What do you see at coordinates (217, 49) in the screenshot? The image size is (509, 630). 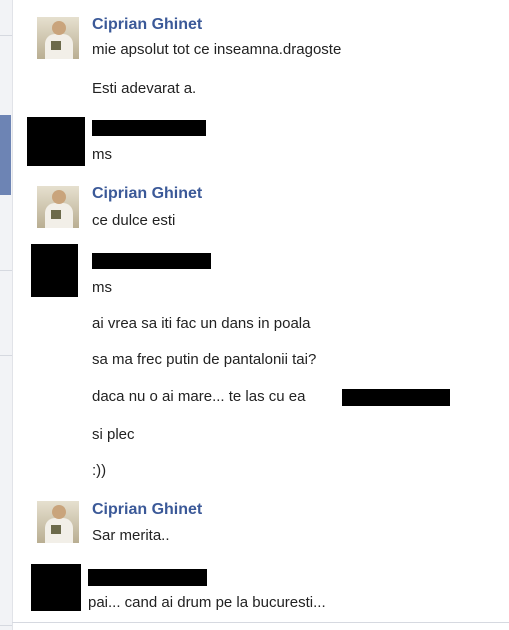 I see `message-text: mie apsolut tot ce inseamna.dragoste` at bounding box center [217, 49].